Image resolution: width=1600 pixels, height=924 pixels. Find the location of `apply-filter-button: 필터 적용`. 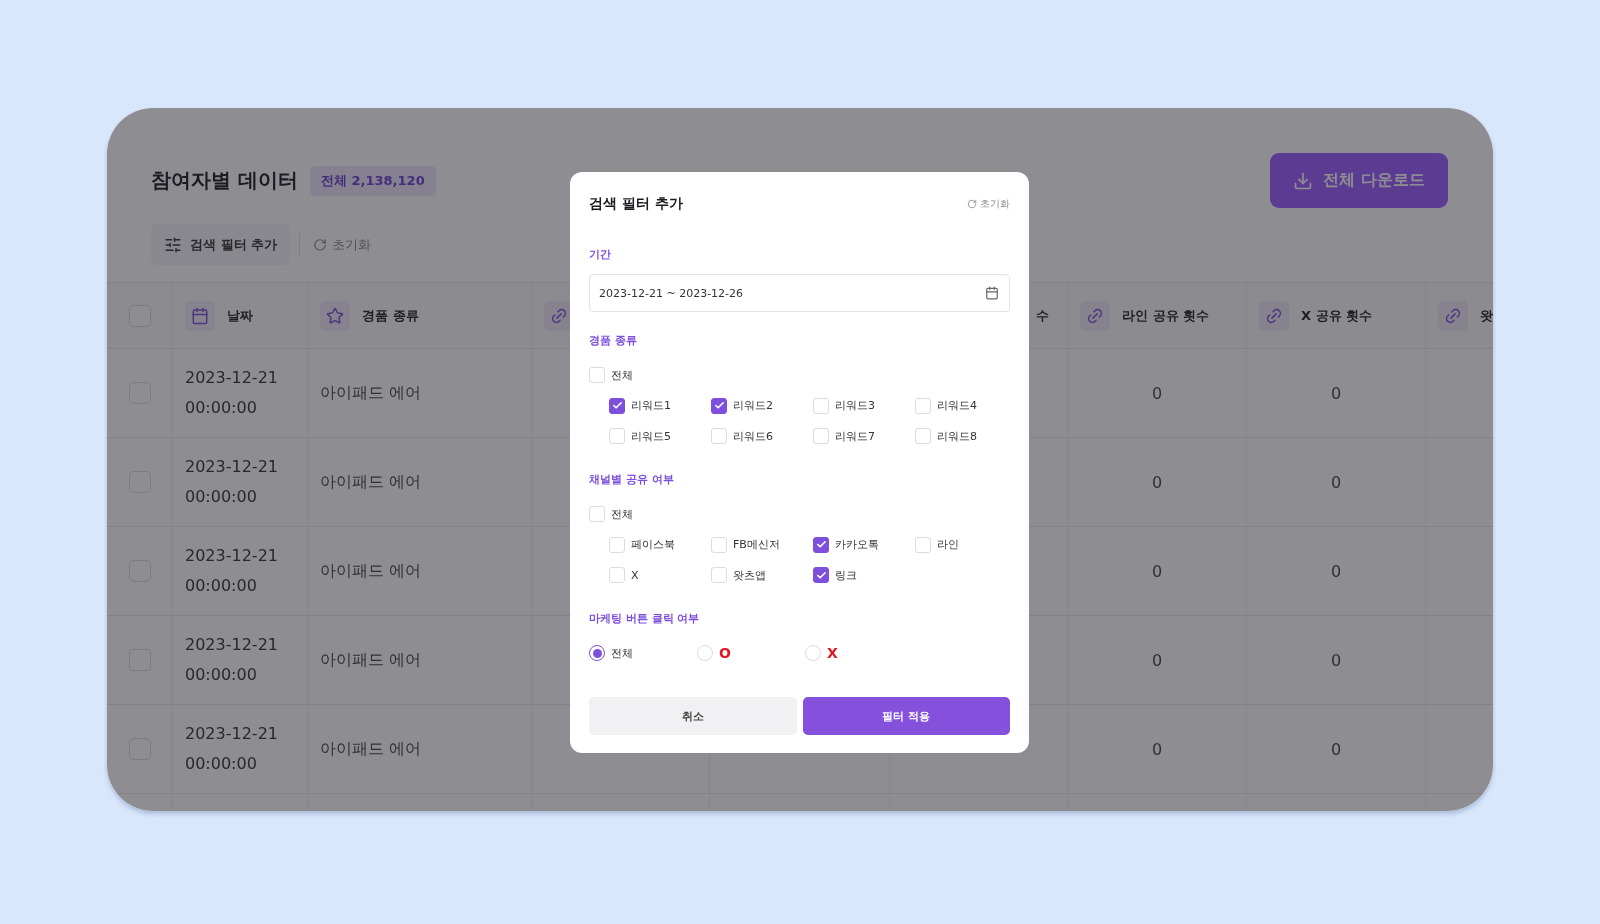

apply-filter-button: 필터 적용 is located at coordinates (906, 716).